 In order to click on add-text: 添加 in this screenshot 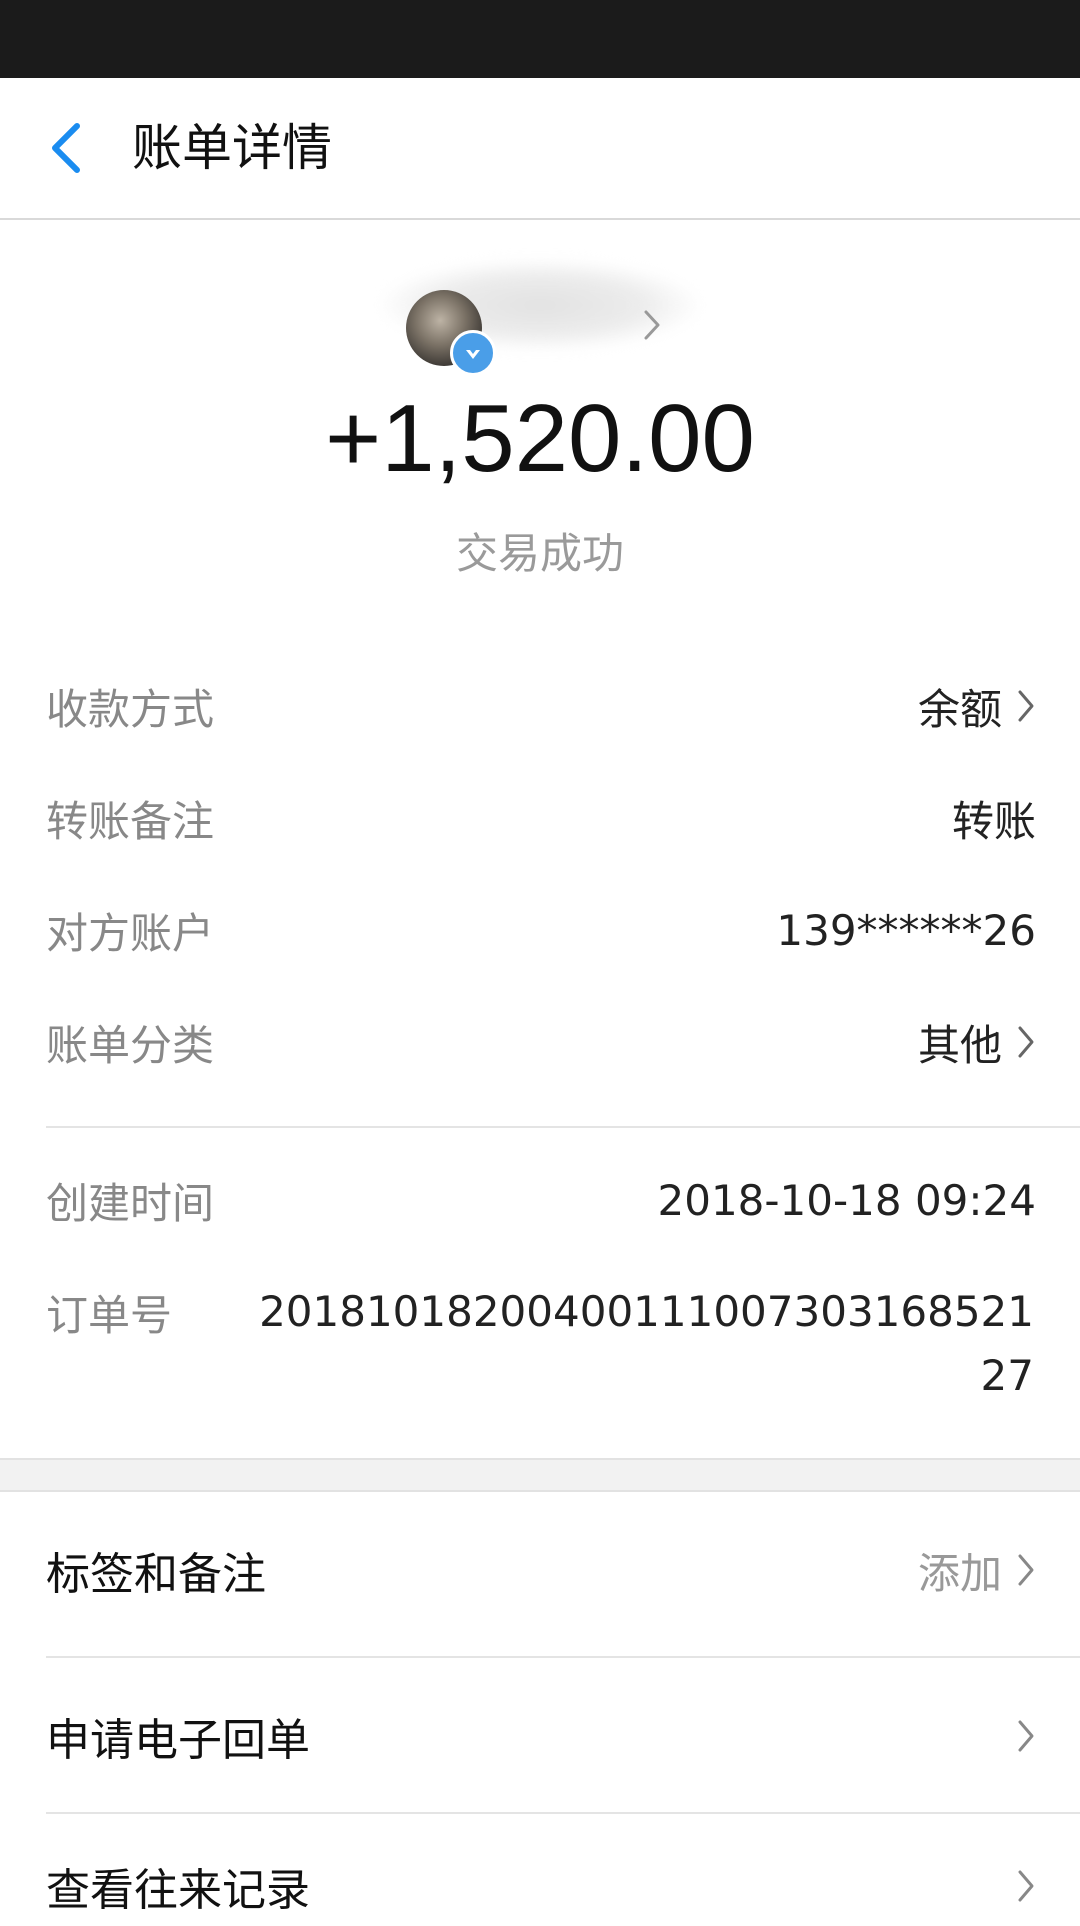, I will do `click(959, 1573)`.